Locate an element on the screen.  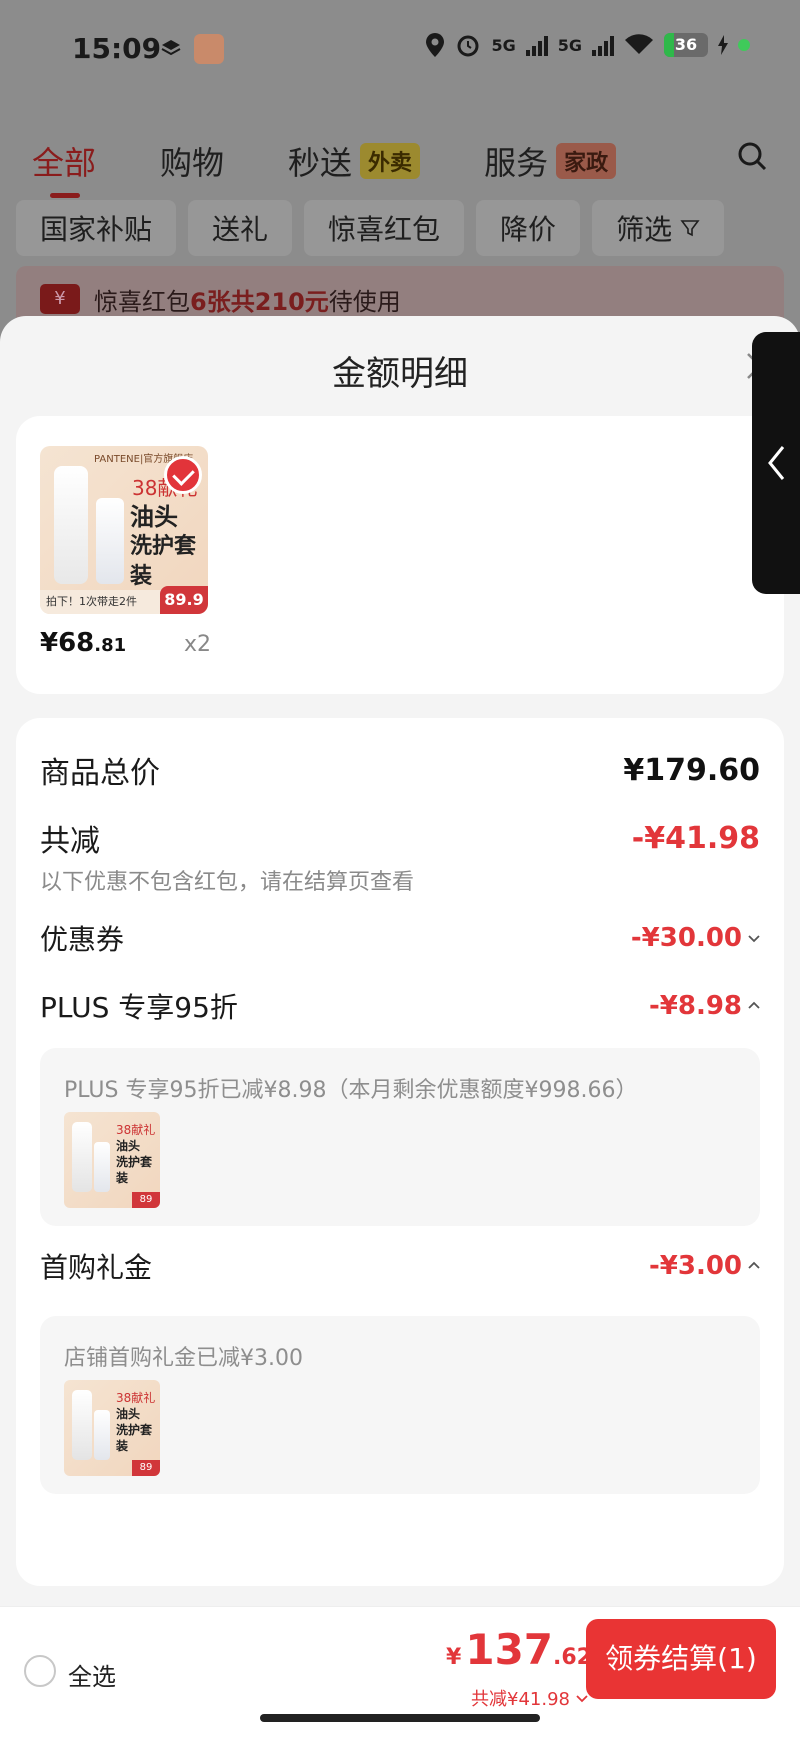
discount-text: 共减¥41.98 is located at coordinates (520, 1699).